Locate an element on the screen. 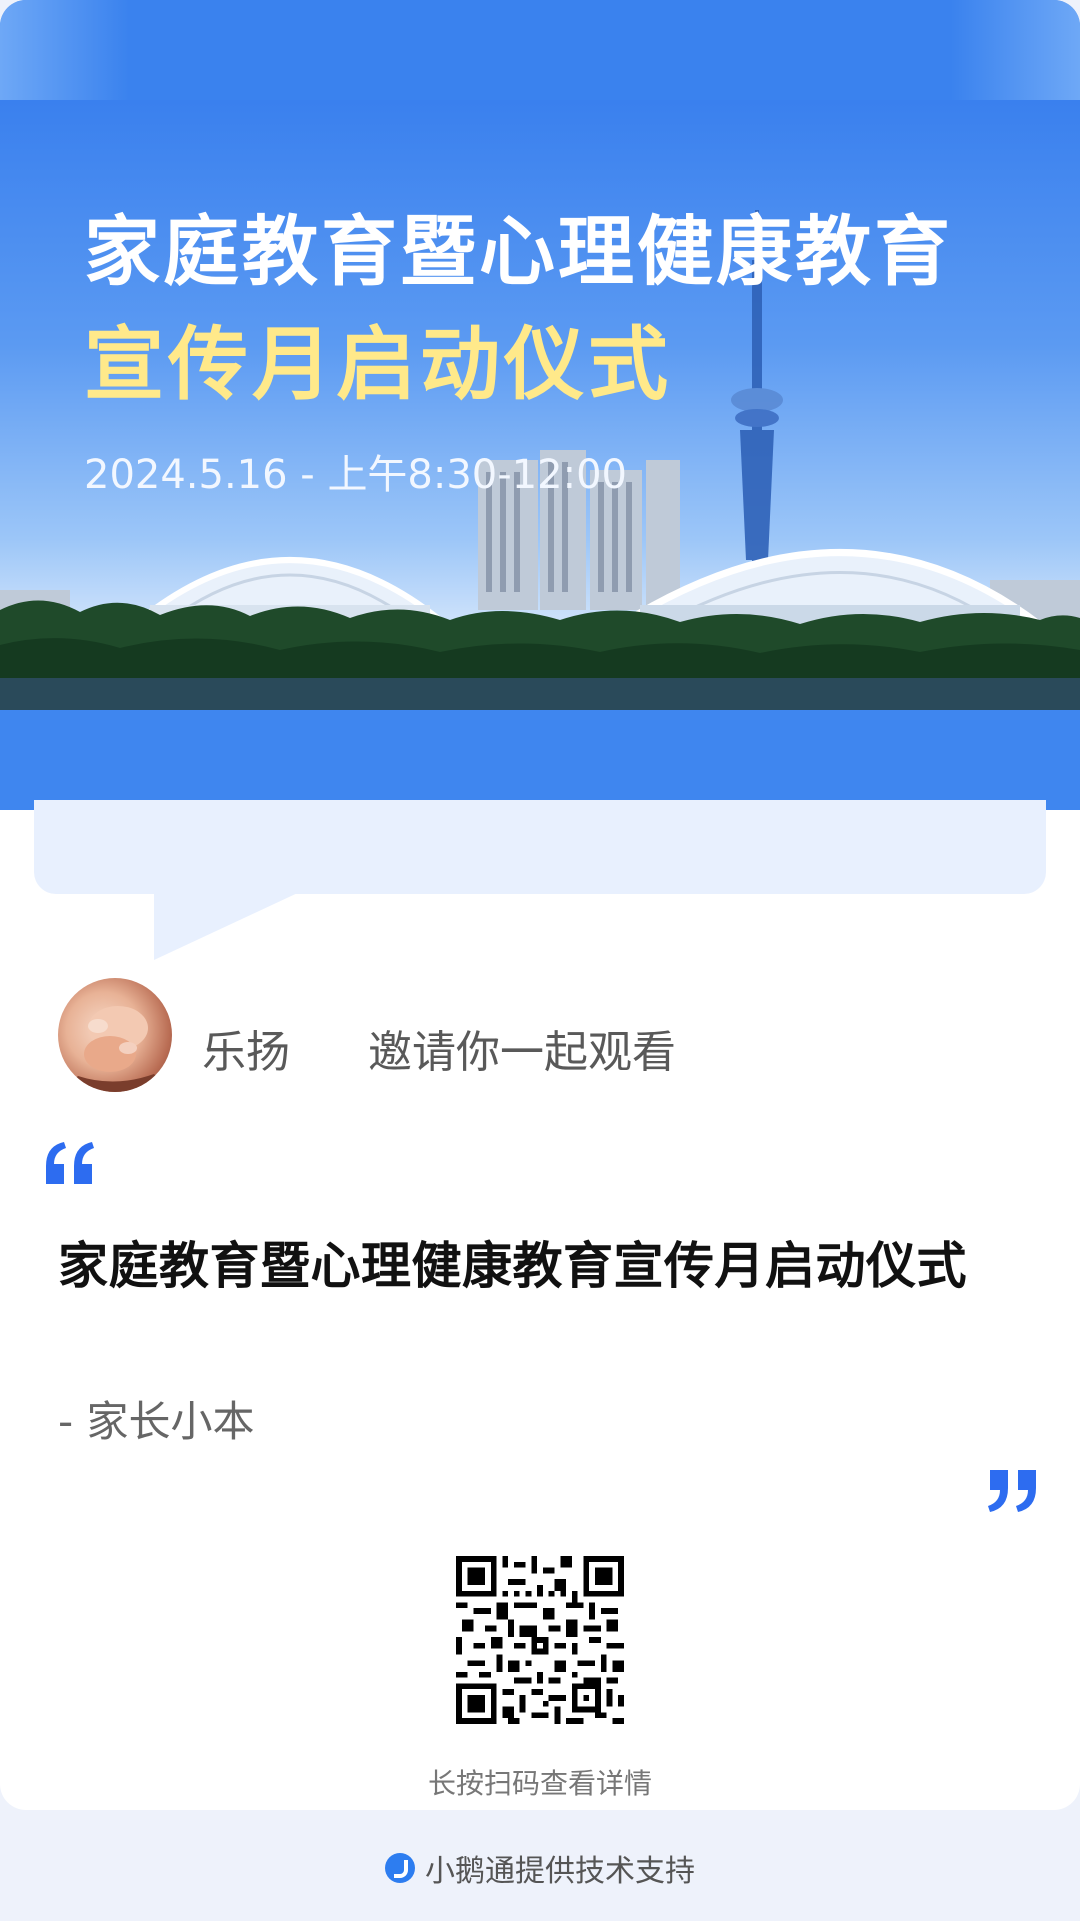 This screenshot has height=1921, width=1080. speech-bubble is located at coordinates (540, 847).